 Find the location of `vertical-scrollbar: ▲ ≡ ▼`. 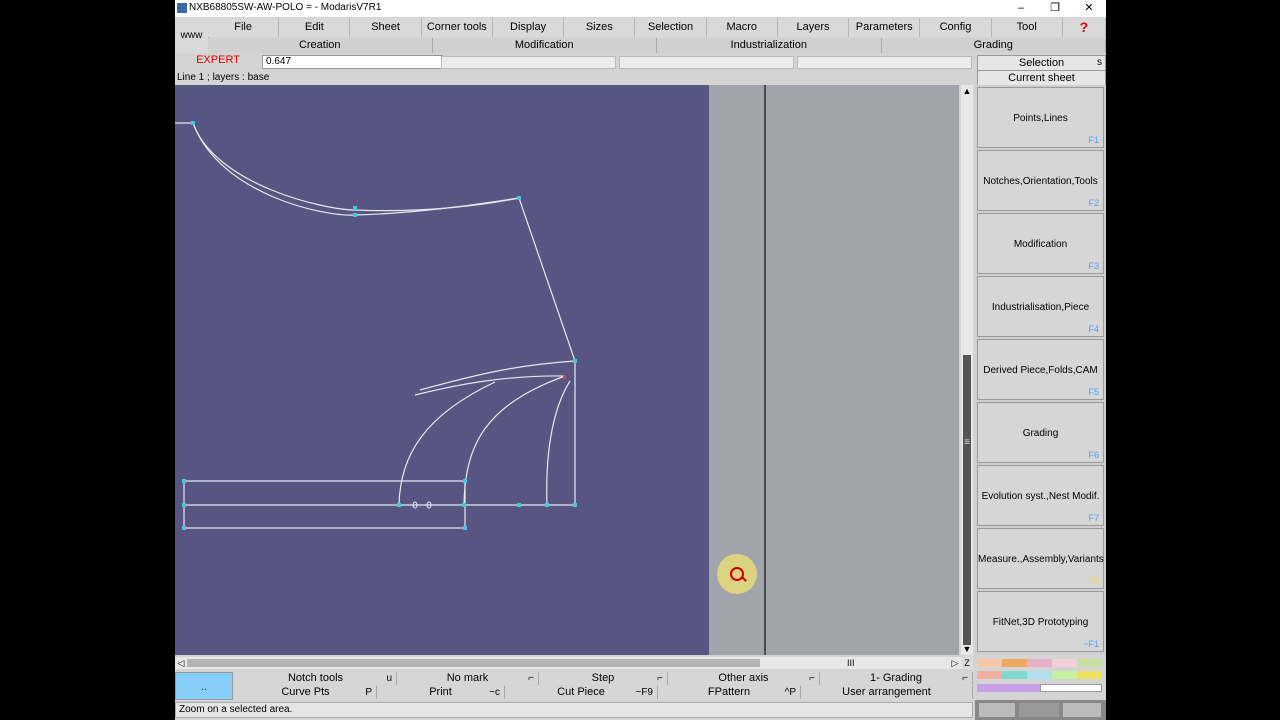

vertical-scrollbar: ▲ ≡ ▼ is located at coordinates (967, 370).